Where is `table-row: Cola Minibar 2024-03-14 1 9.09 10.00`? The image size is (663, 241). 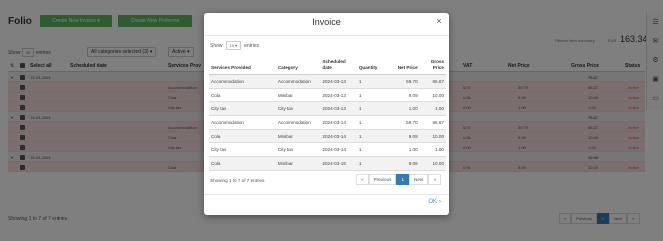
table-row: Cola Minibar 2024-03-14 1 9.09 10.00 is located at coordinates (327, 136).